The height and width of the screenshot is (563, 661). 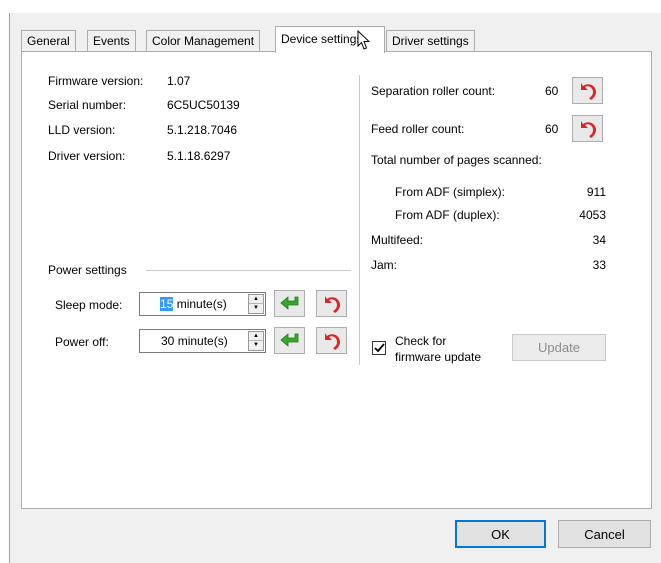 I want to click on lld-version-value: 5.1.218.7046, so click(x=202, y=130).